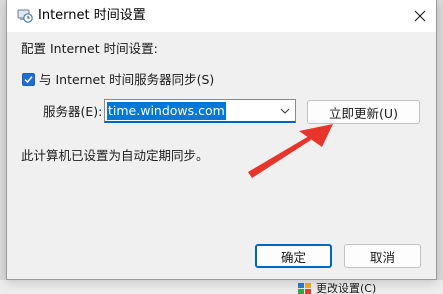  I want to click on chevron-down-icon, so click(285, 111).